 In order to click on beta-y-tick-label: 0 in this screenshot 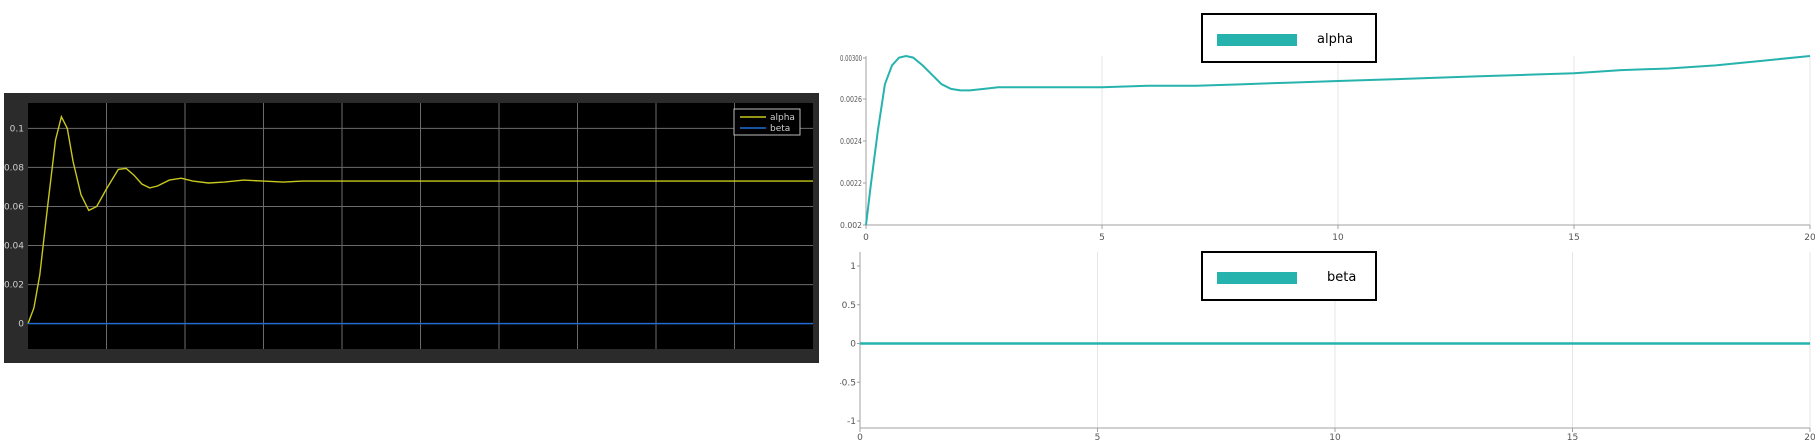, I will do `click(853, 345)`.